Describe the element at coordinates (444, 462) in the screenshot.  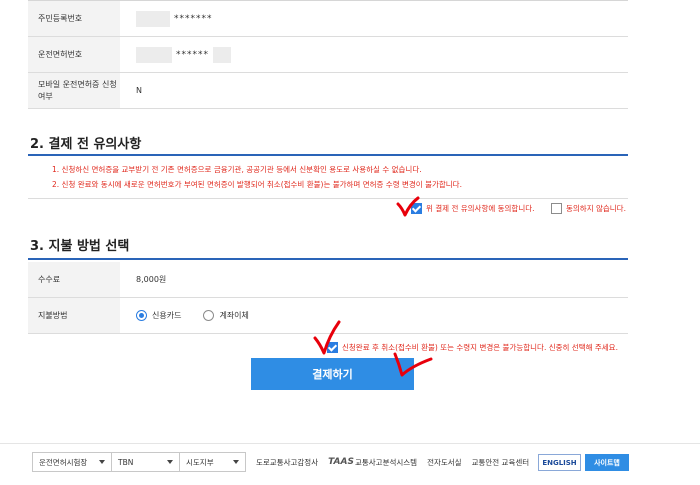
I see `footer-link-e-library: 전자도서실` at that location.